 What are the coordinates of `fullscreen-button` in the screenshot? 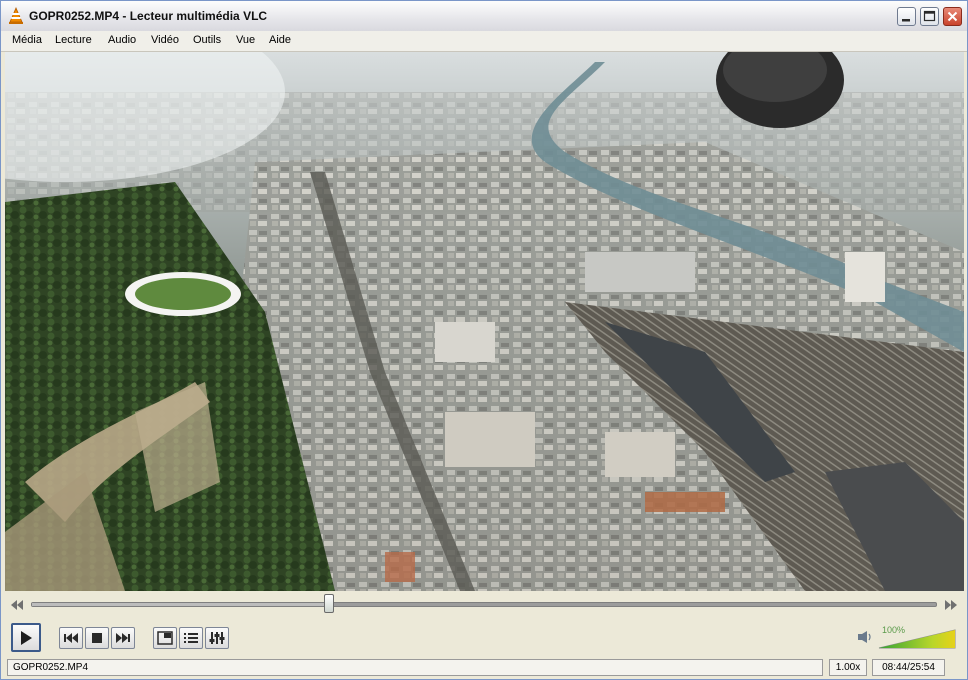 It's located at (165, 638).